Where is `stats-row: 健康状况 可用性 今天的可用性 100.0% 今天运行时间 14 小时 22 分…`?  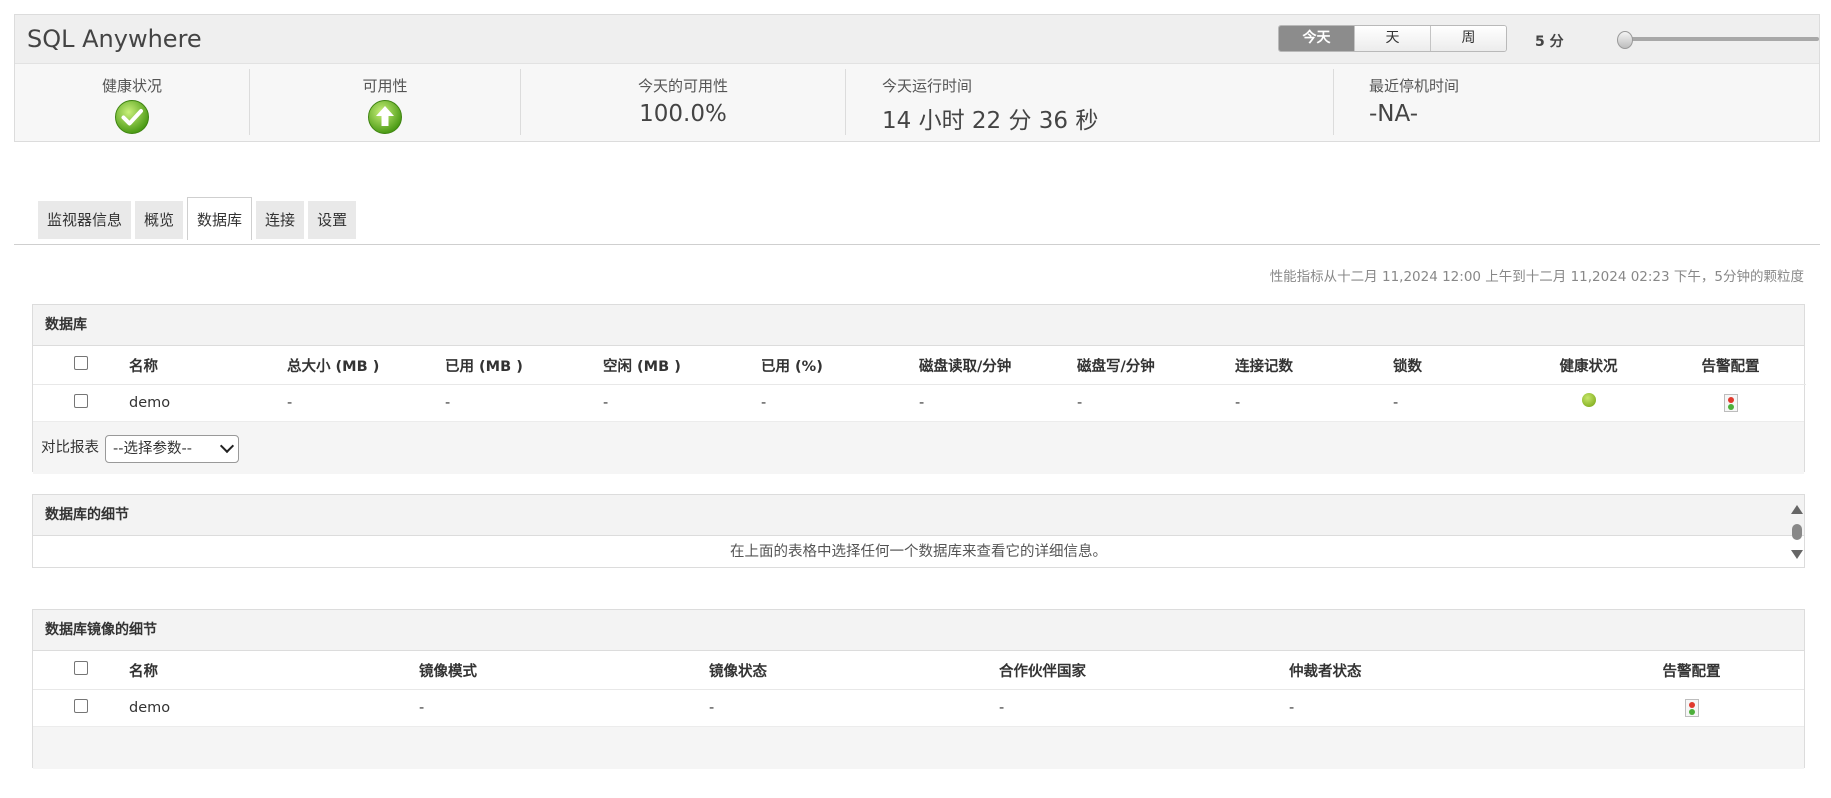
stats-row: 健康状况 可用性 今天的可用性 100.0% 今天运行时间 14 小时 22 分… is located at coordinates (917, 102).